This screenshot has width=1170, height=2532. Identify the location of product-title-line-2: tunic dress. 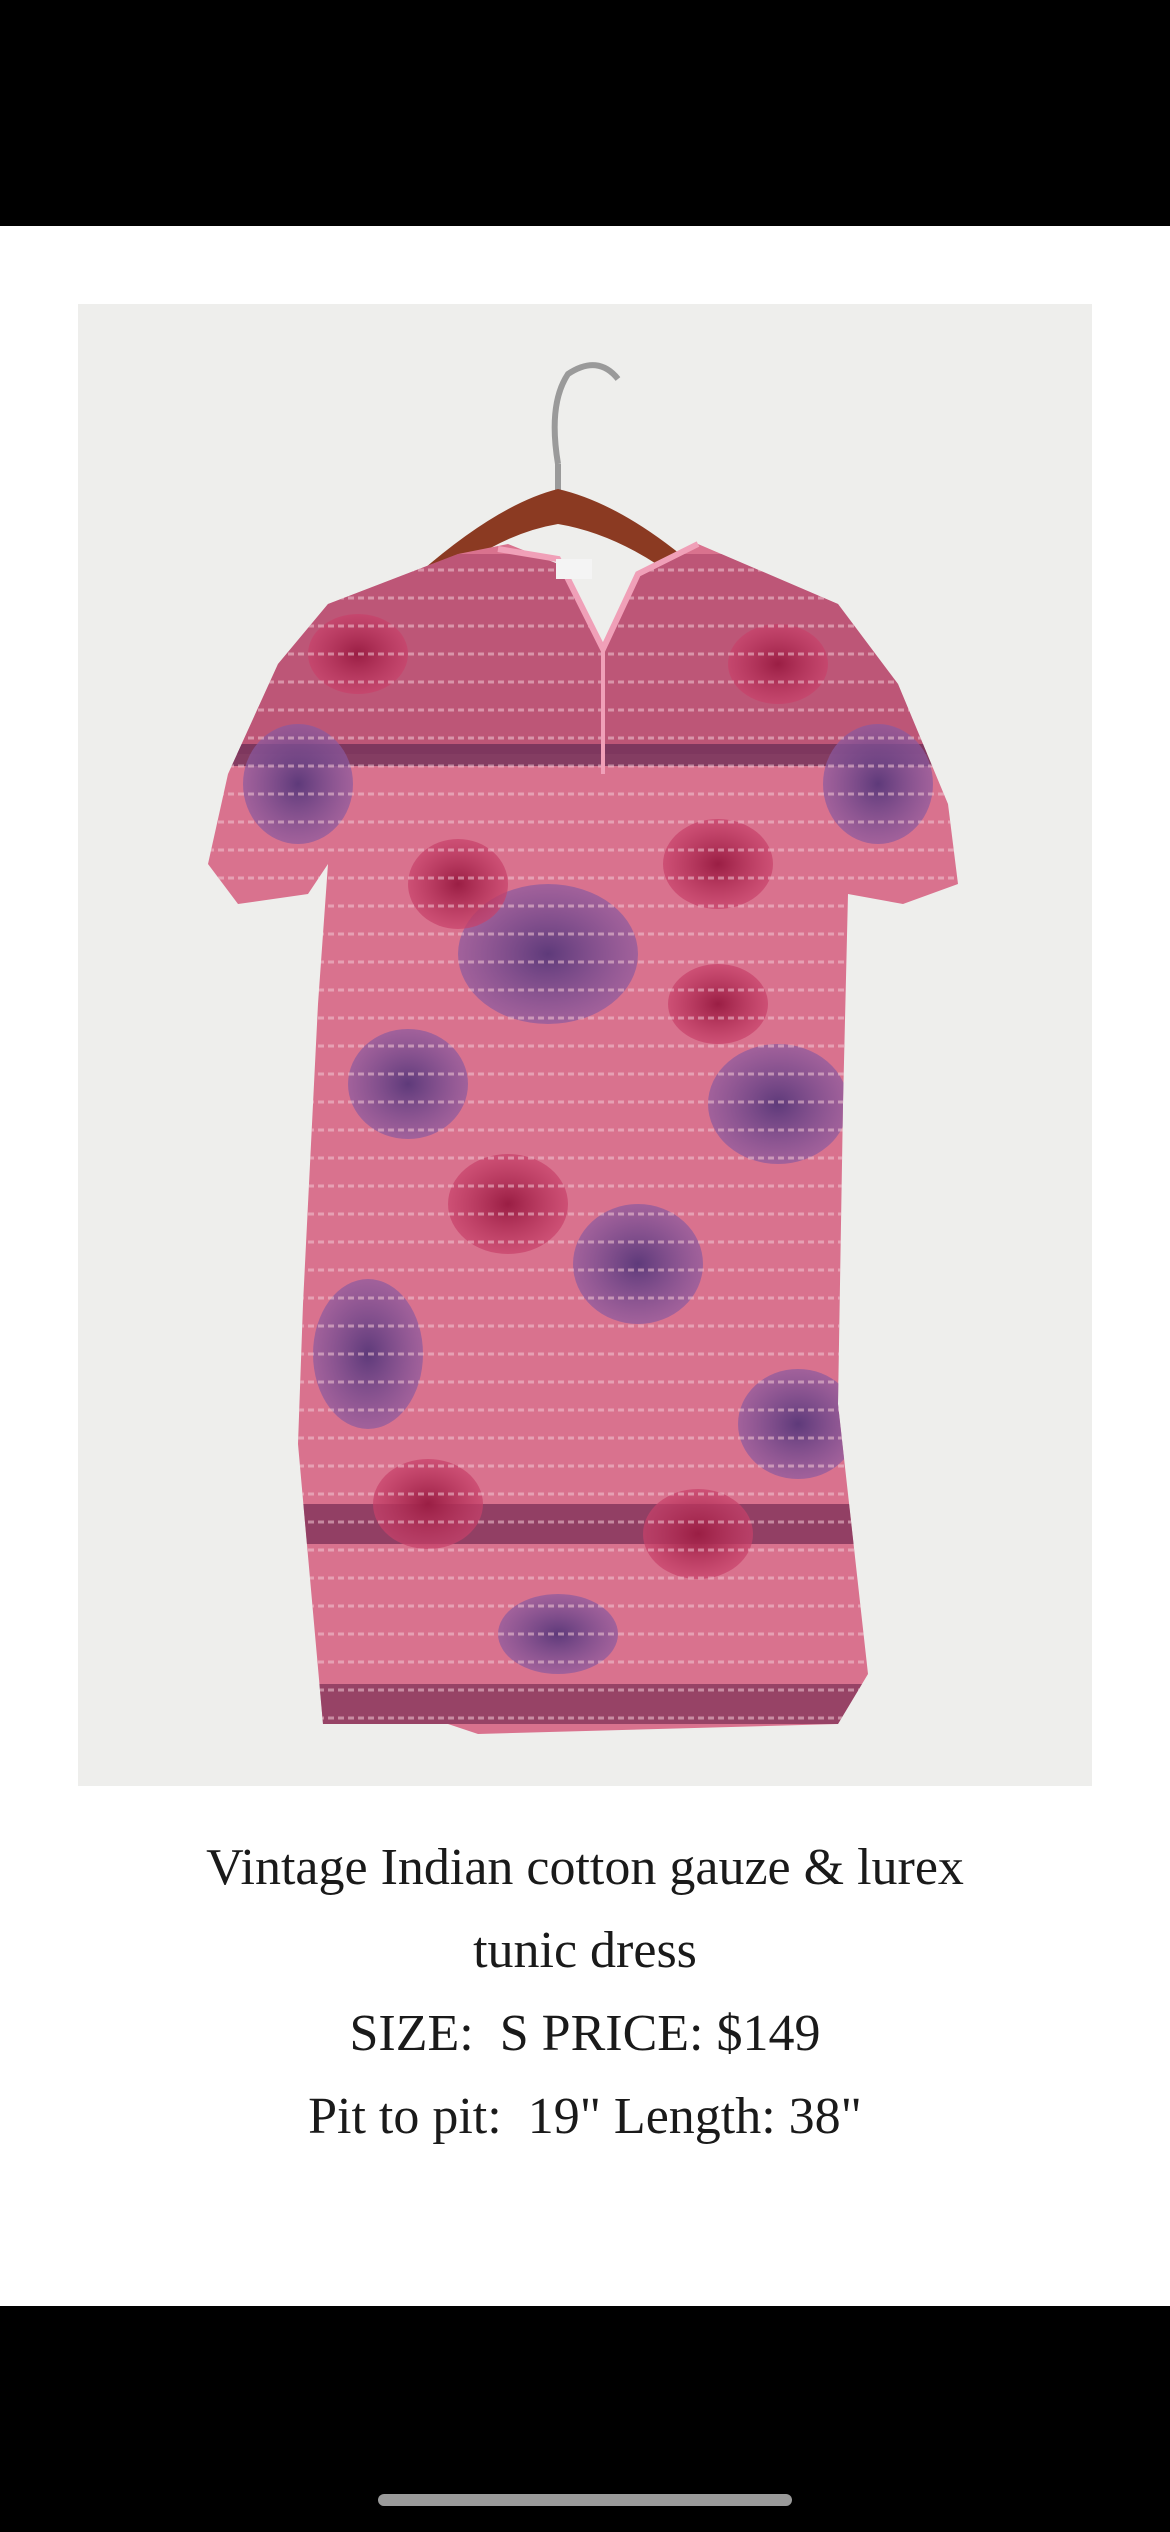
(585, 1950).